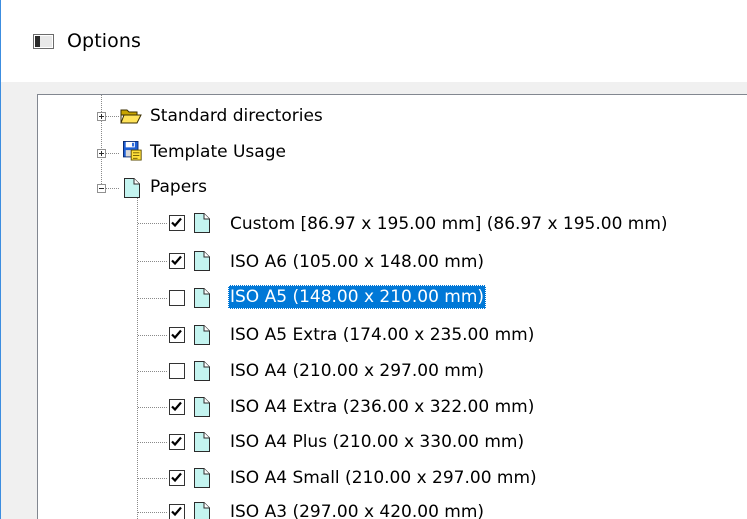 The height and width of the screenshot is (519, 747). I want to click on paper-label-selected: ISO A5 (148.00 x 210.00 mm), so click(357, 297).